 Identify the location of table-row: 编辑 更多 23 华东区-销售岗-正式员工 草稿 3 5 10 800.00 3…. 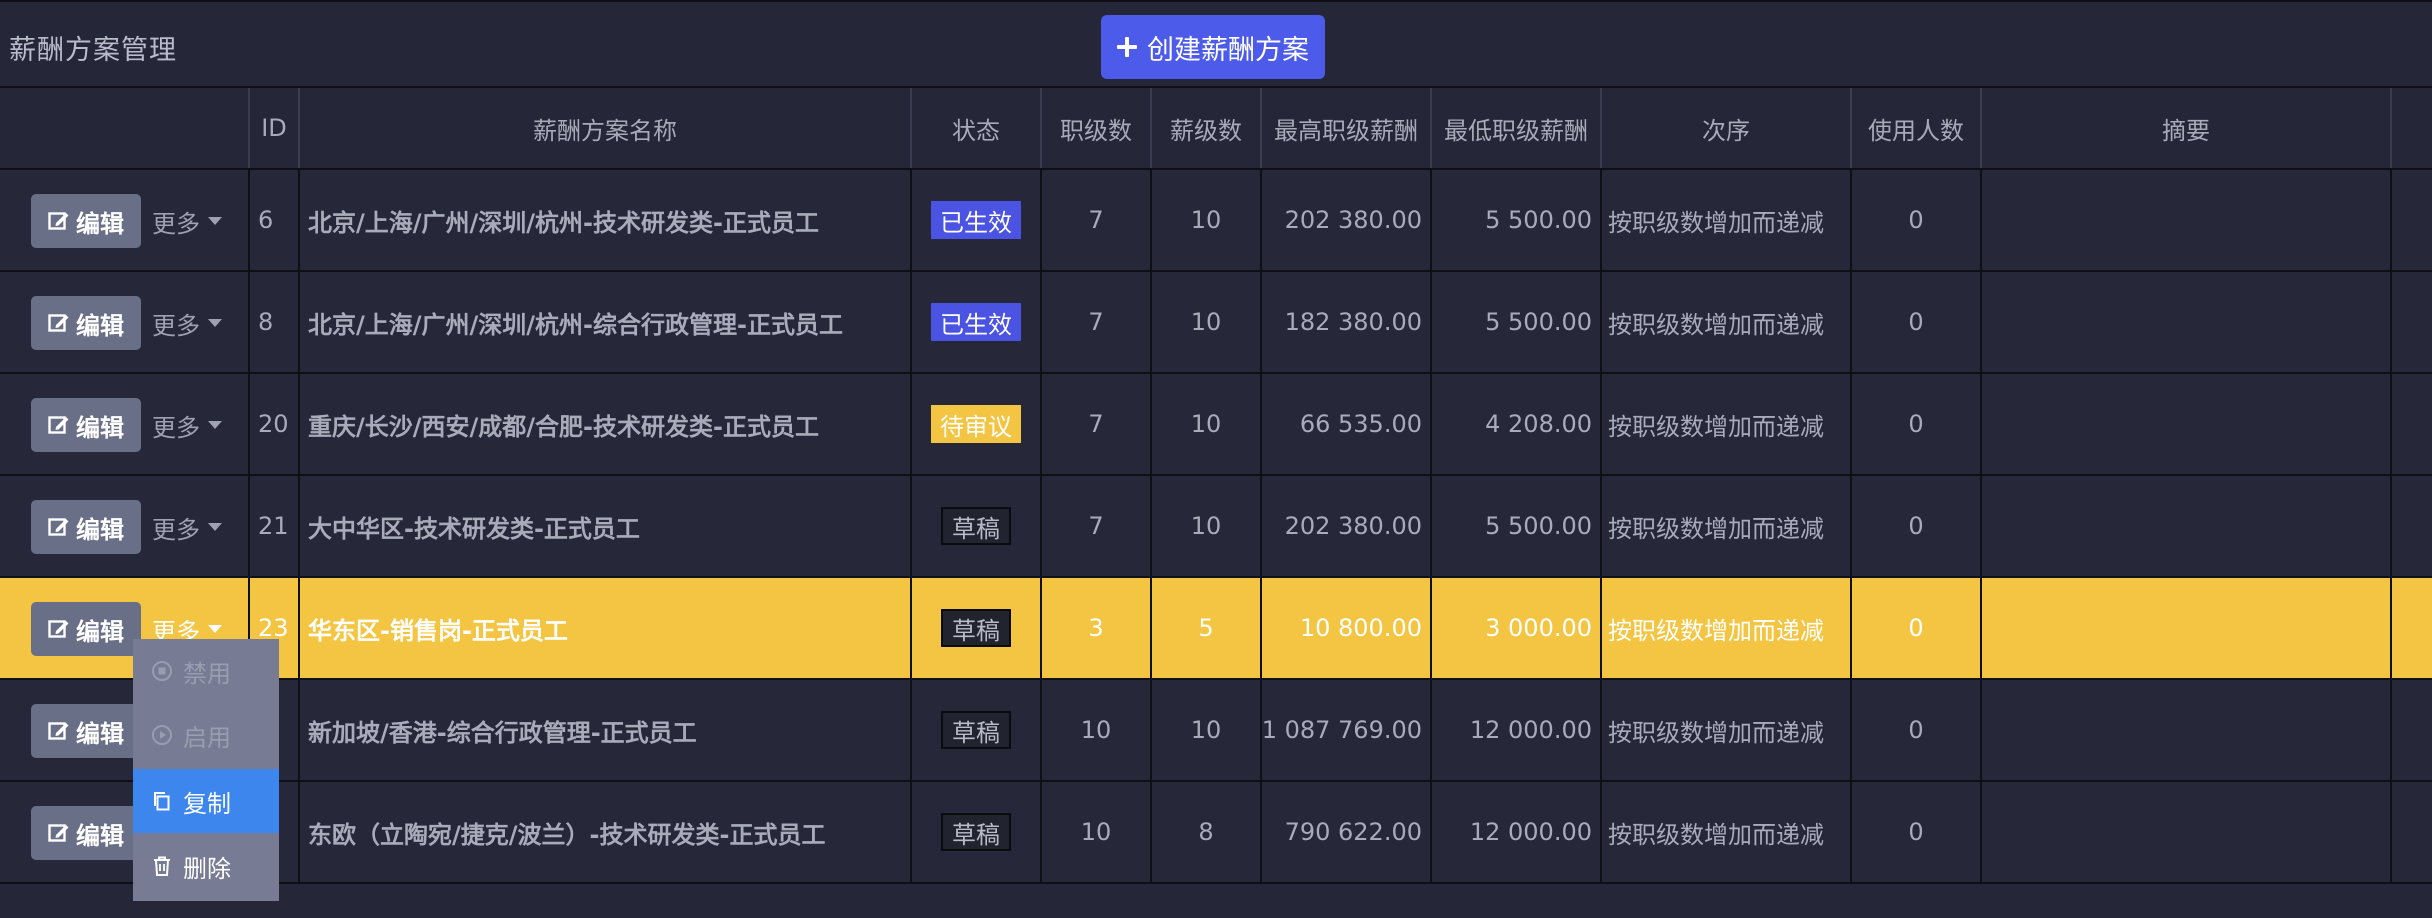
(1216, 629).